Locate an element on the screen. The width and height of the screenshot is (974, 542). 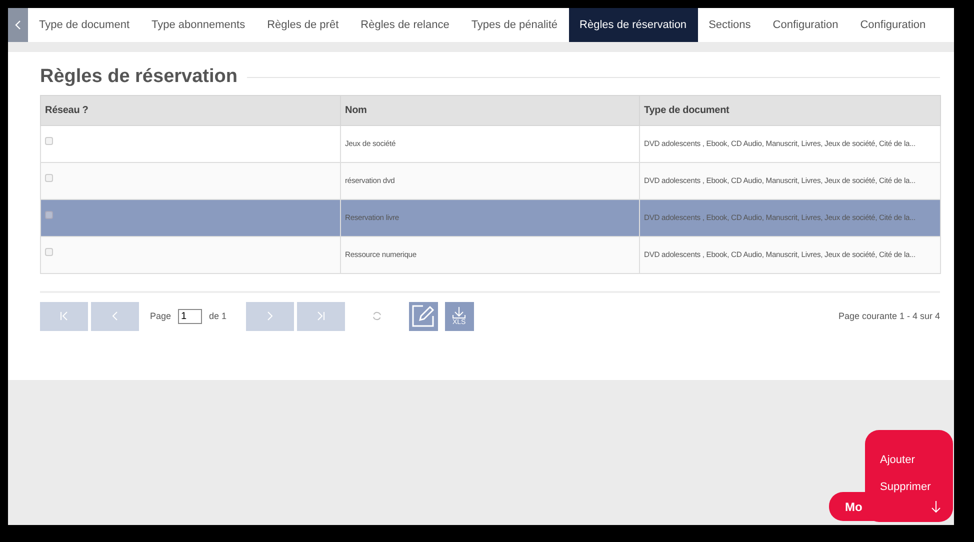
previous-page-icon is located at coordinates (115, 316).